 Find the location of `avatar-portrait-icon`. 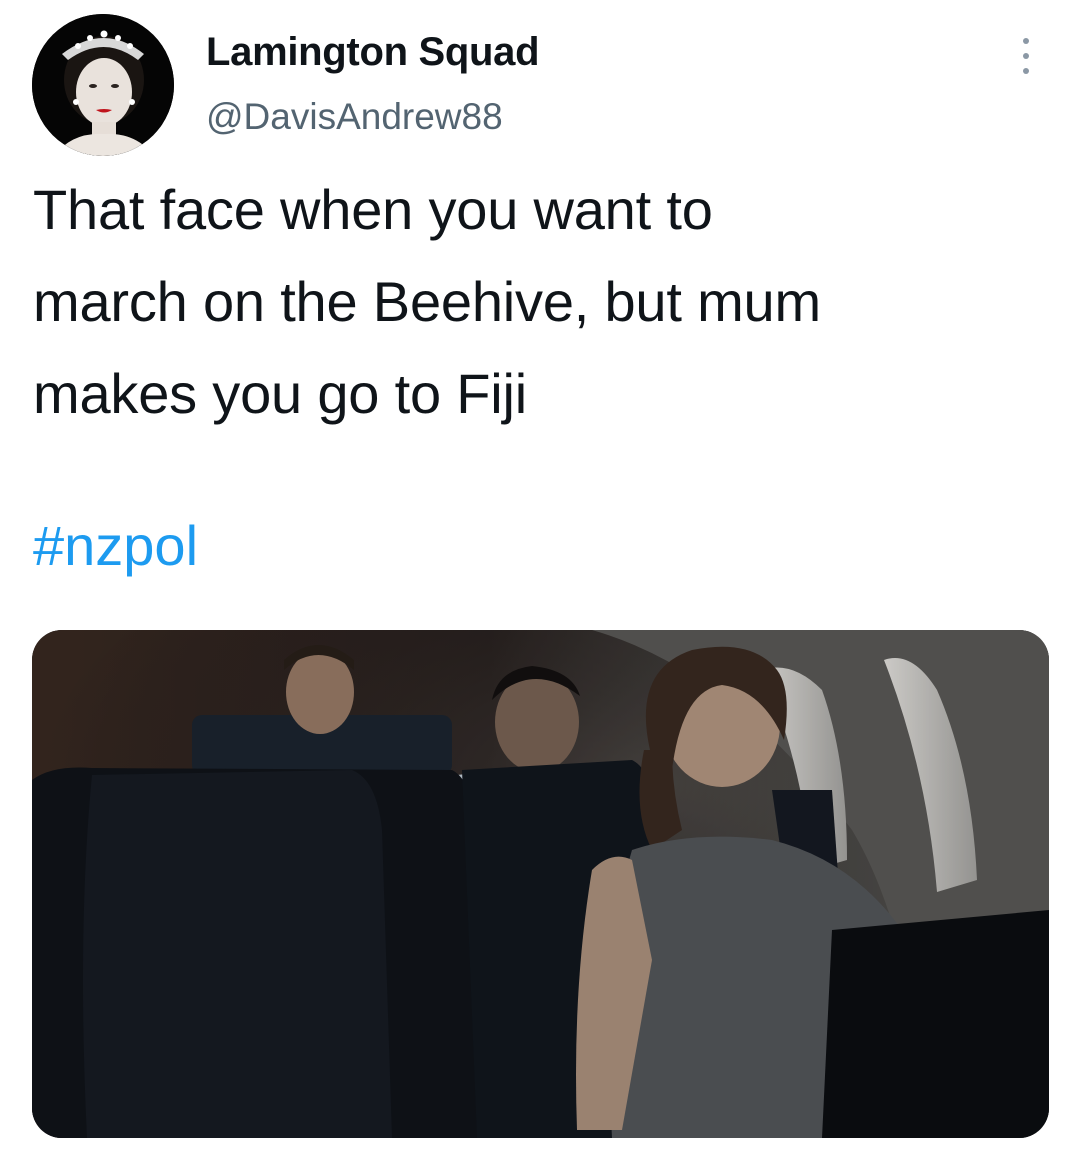

avatar-portrait-icon is located at coordinates (103, 85).